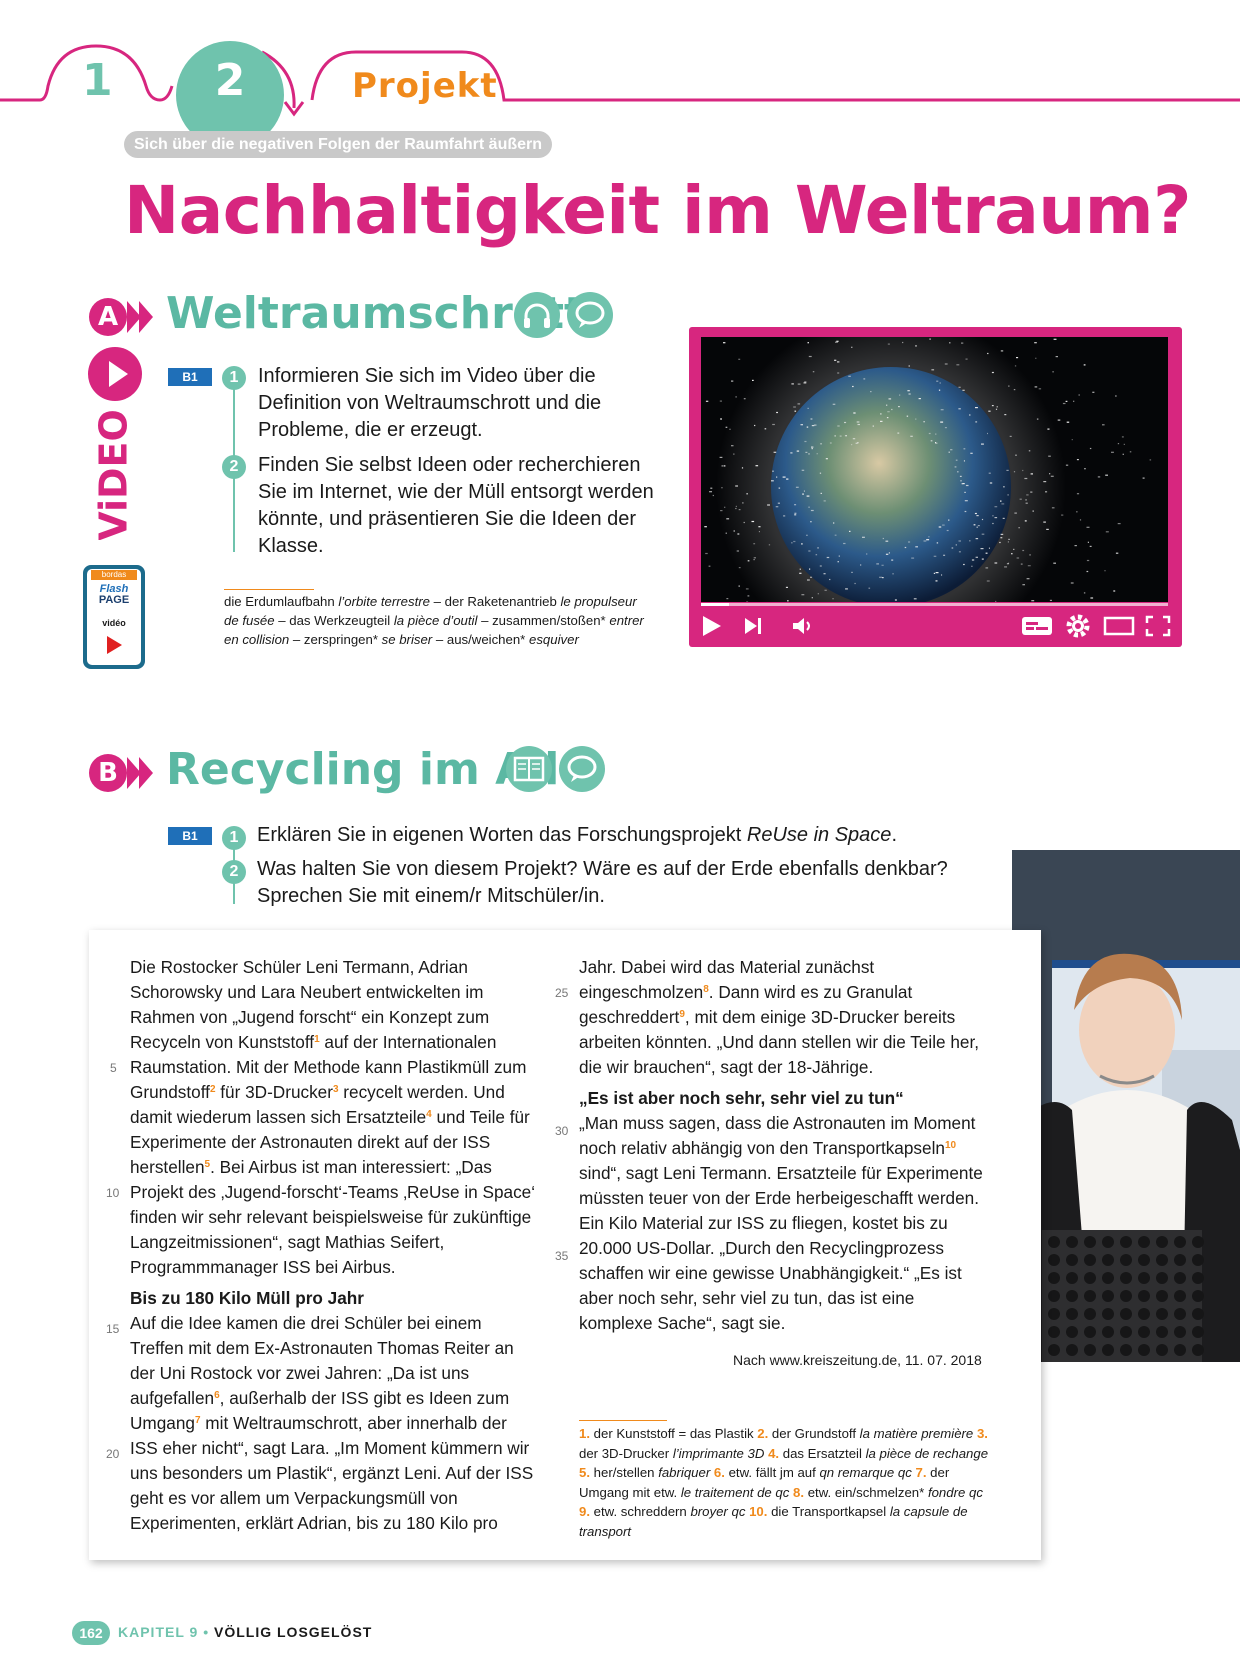 The width and height of the screenshot is (1240, 1654). What do you see at coordinates (245, 1632) in the screenshot?
I see `footer-chapter: KAPITEL 9 • VÖLLIG LOSGELÖST` at bounding box center [245, 1632].